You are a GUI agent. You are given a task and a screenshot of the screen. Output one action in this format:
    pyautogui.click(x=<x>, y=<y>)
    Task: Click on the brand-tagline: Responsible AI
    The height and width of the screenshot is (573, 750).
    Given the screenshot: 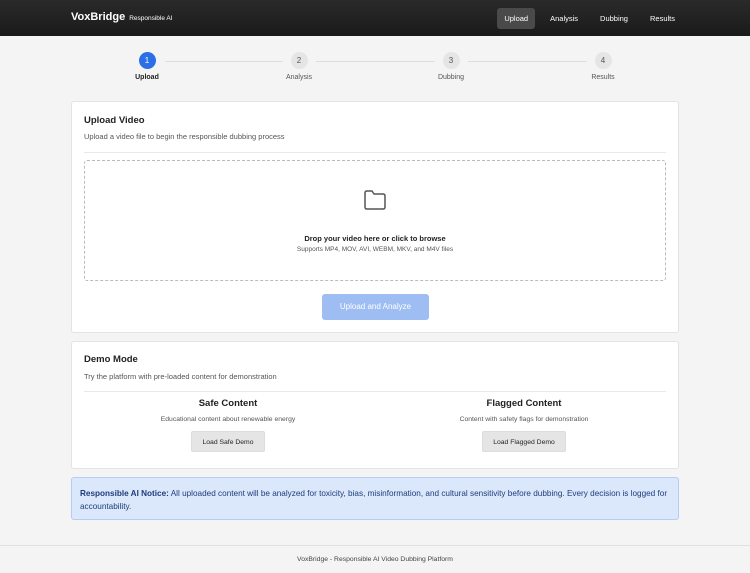 What is the action you would take?
    pyautogui.click(x=151, y=18)
    